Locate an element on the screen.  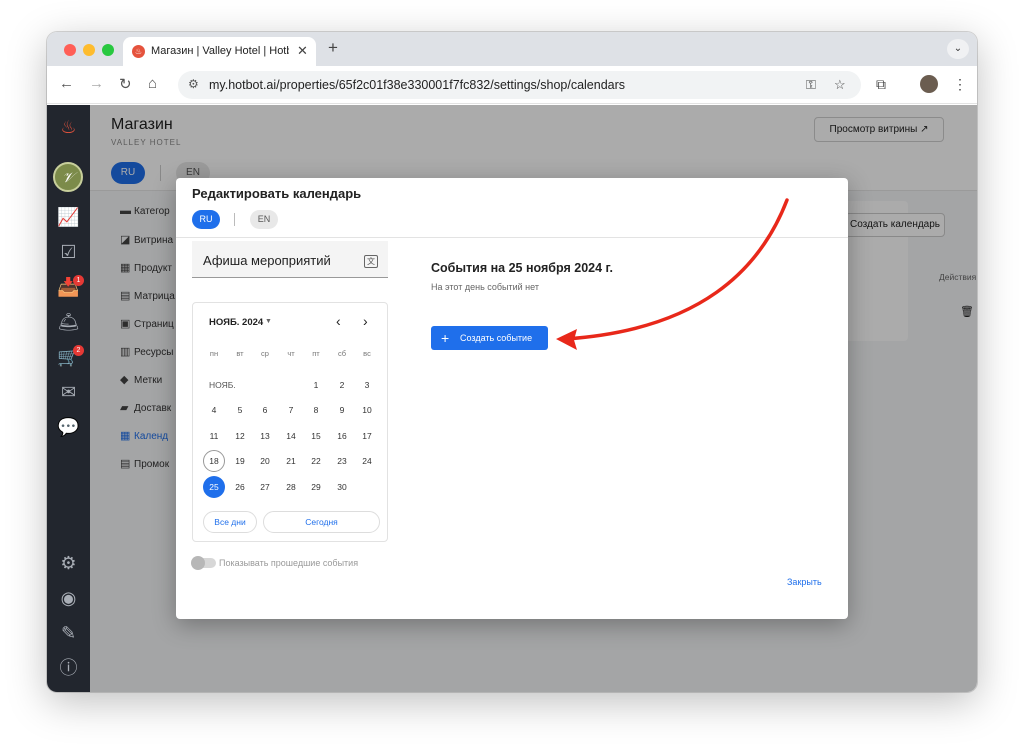
calendar-day: 6 is located at coordinates (265, 410).